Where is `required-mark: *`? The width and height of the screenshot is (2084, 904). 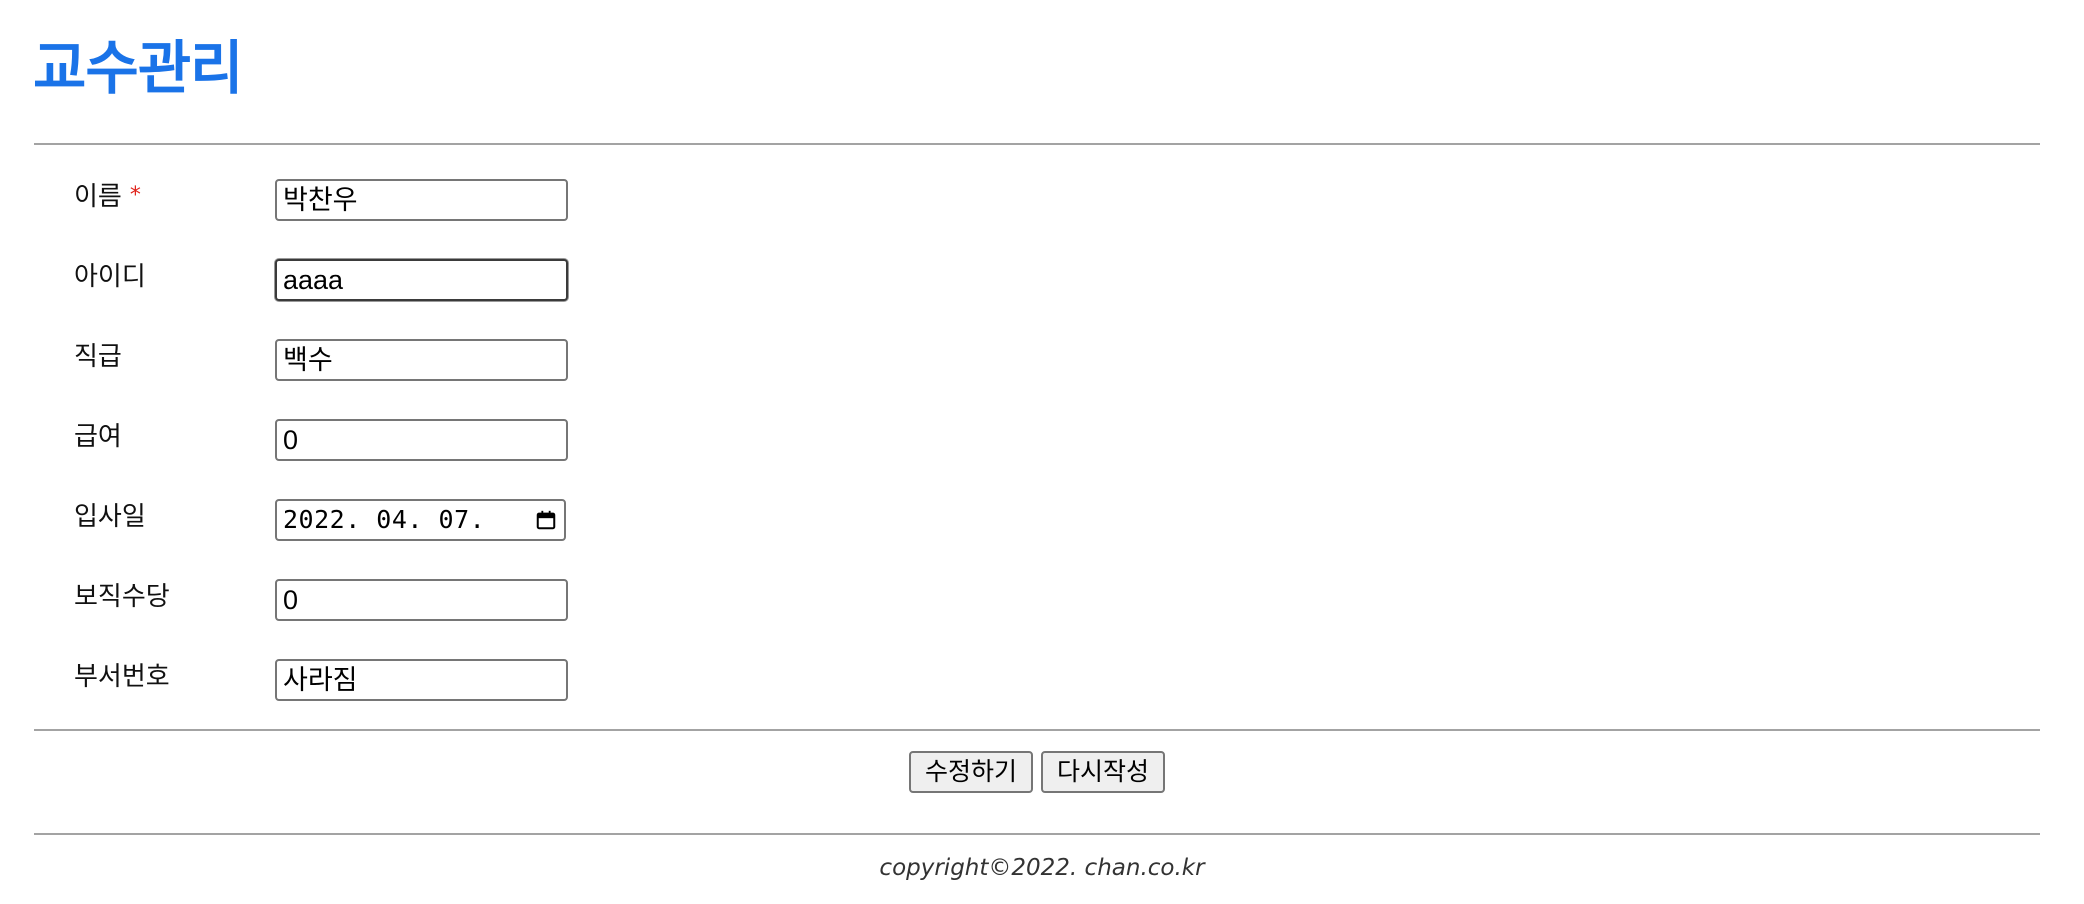
required-mark: * is located at coordinates (135, 195).